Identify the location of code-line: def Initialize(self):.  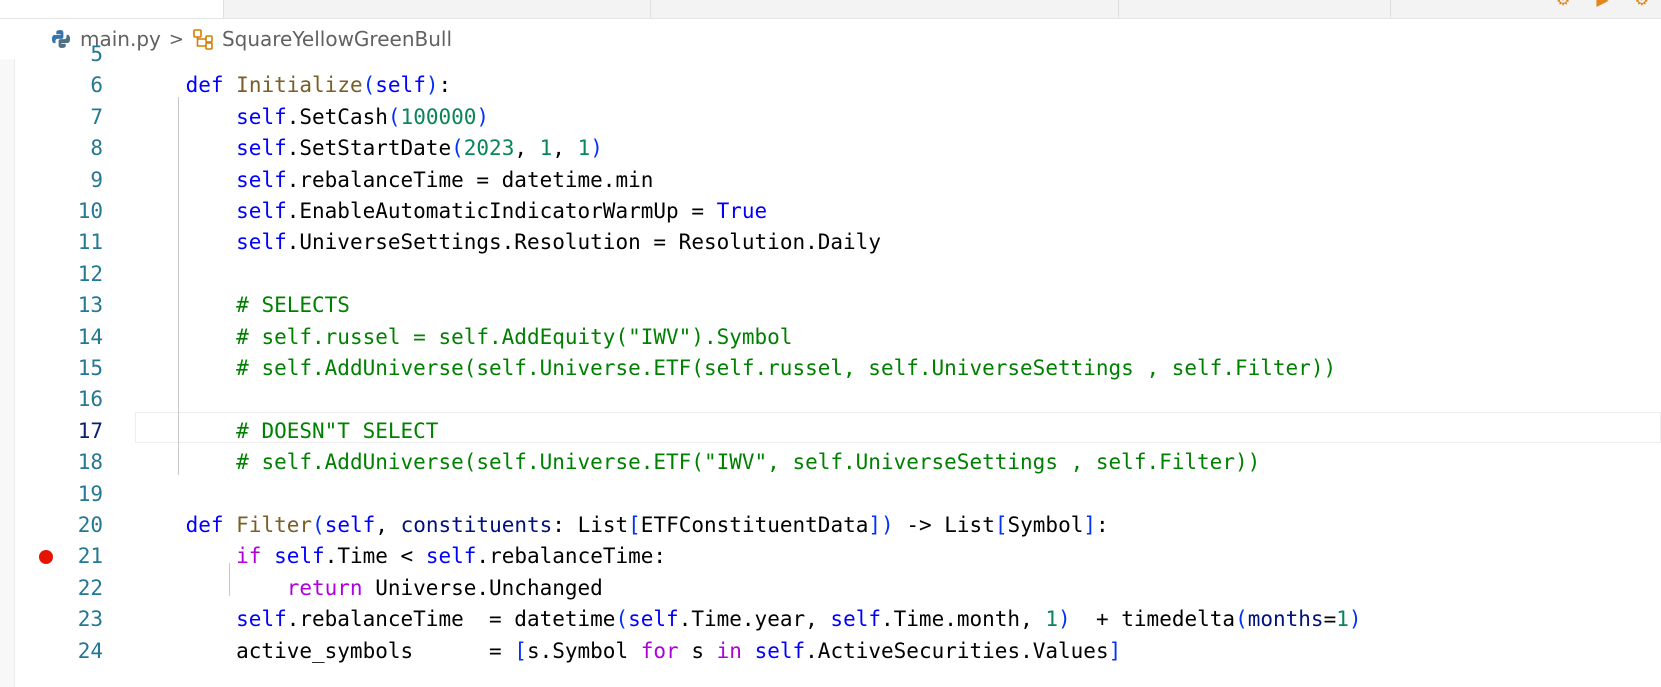
(293, 85).